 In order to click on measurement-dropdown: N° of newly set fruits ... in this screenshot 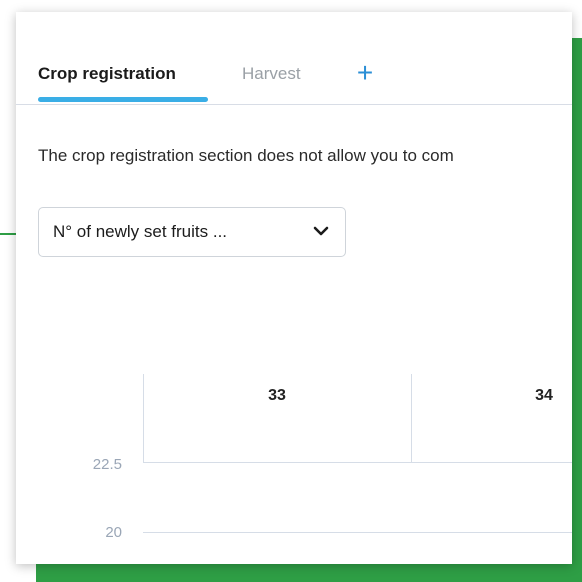, I will do `click(192, 232)`.